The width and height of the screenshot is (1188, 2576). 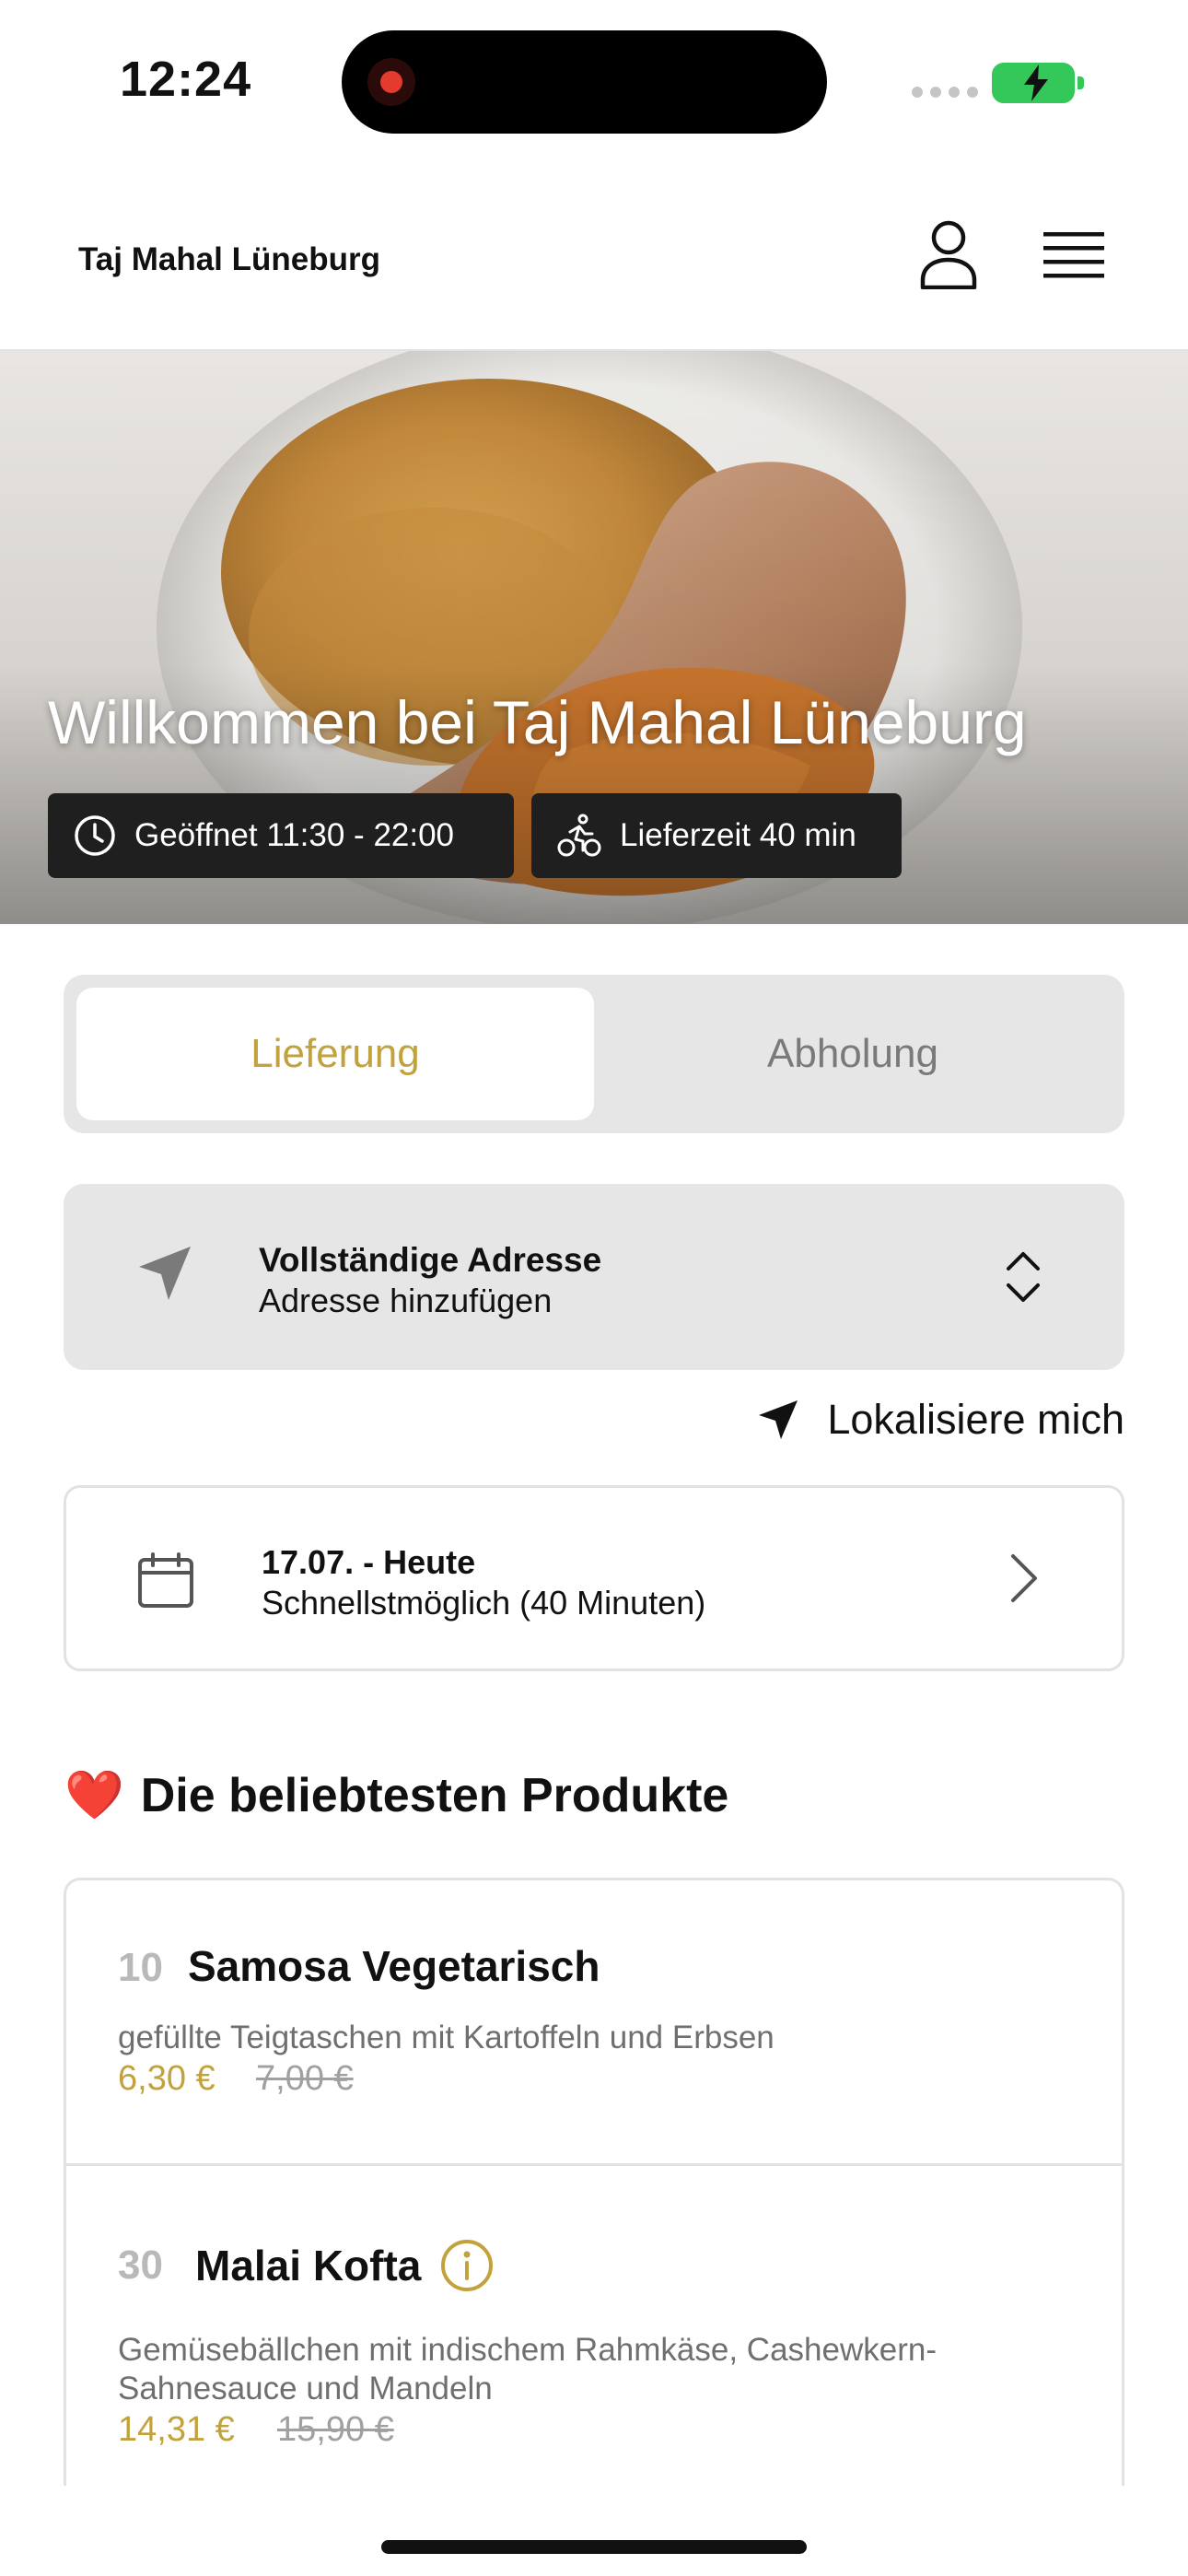 I want to click on address-selector: Vollständige Adresse Adresse hinzufügen, so click(x=594, y=1277).